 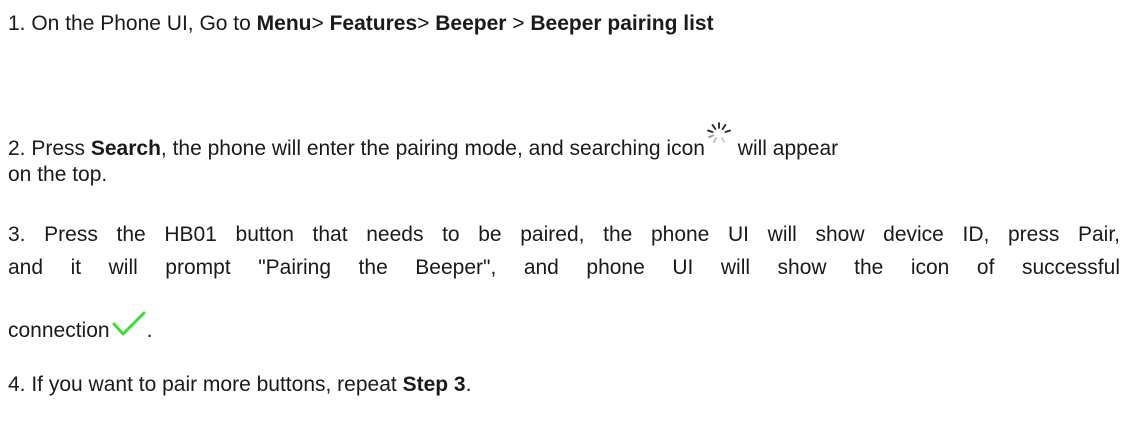 What do you see at coordinates (719, 134) in the screenshot?
I see `searching-spinner-icon` at bounding box center [719, 134].